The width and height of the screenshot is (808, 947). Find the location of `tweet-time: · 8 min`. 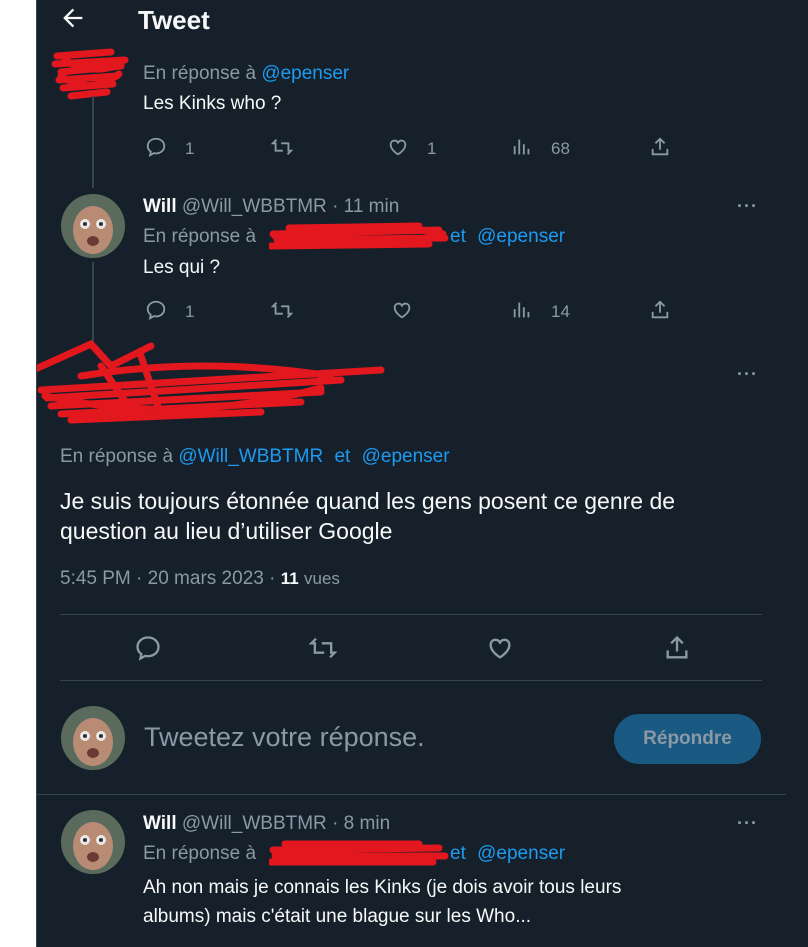

tweet-time: · 8 min is located at coordinates (361, 823).